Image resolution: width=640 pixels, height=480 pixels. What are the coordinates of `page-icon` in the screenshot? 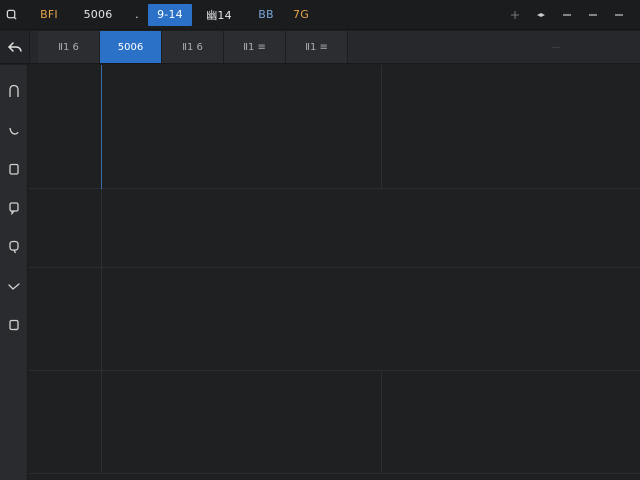 It's located at (14, 325).